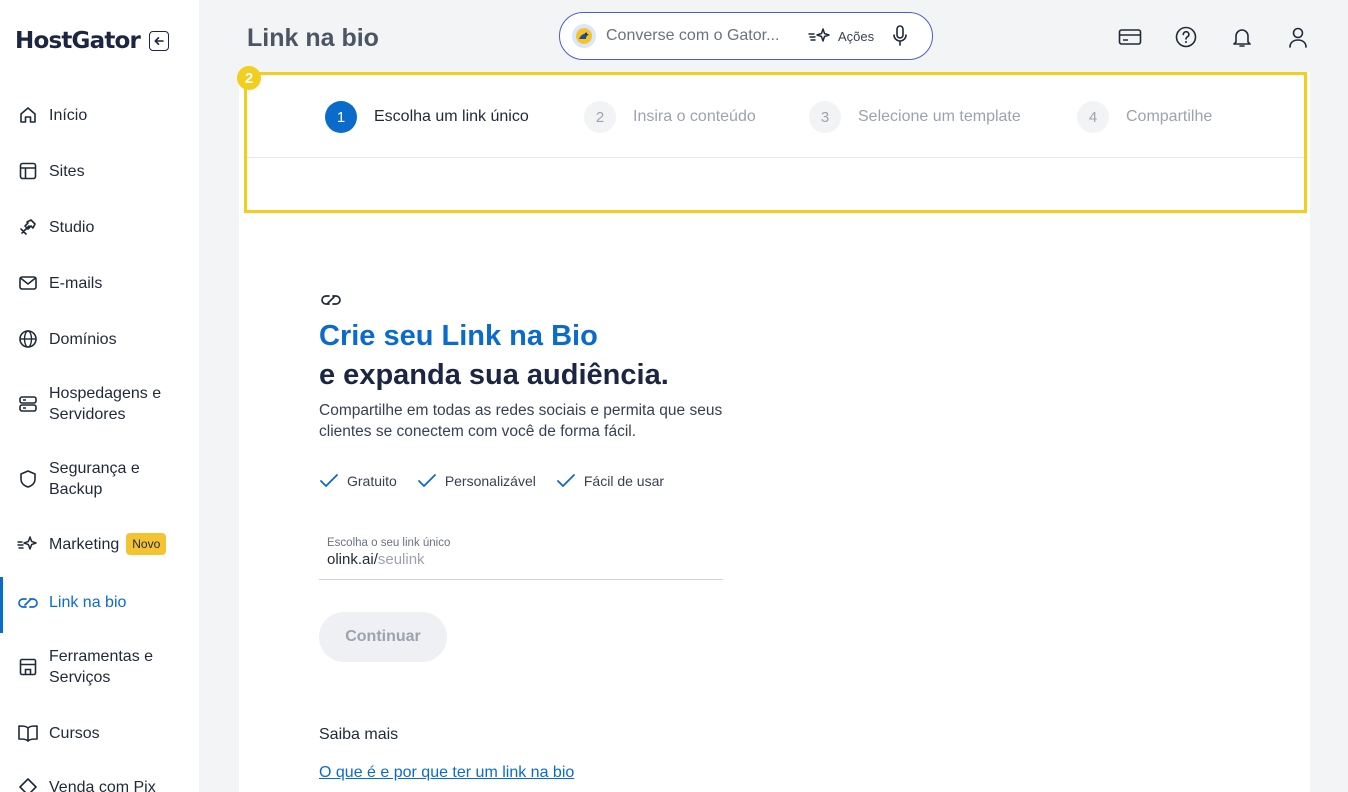 Image resolution: width=1348 pixels, height=792 pixels. I want to click on sidebar-item-label: Hospedagens e Servidores, so click(105, 404).